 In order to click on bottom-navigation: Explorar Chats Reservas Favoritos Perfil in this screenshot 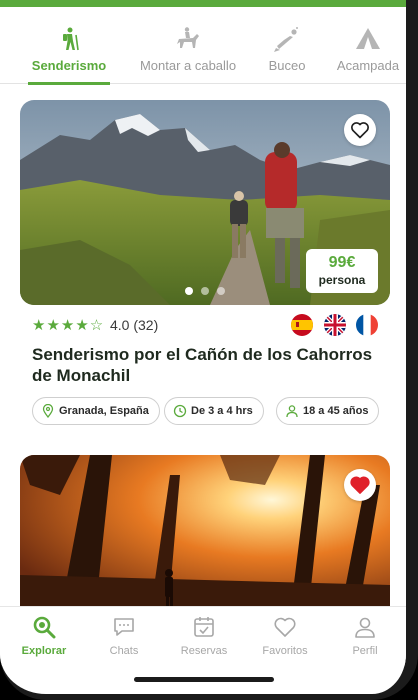, I will do `click(203, 636)`.